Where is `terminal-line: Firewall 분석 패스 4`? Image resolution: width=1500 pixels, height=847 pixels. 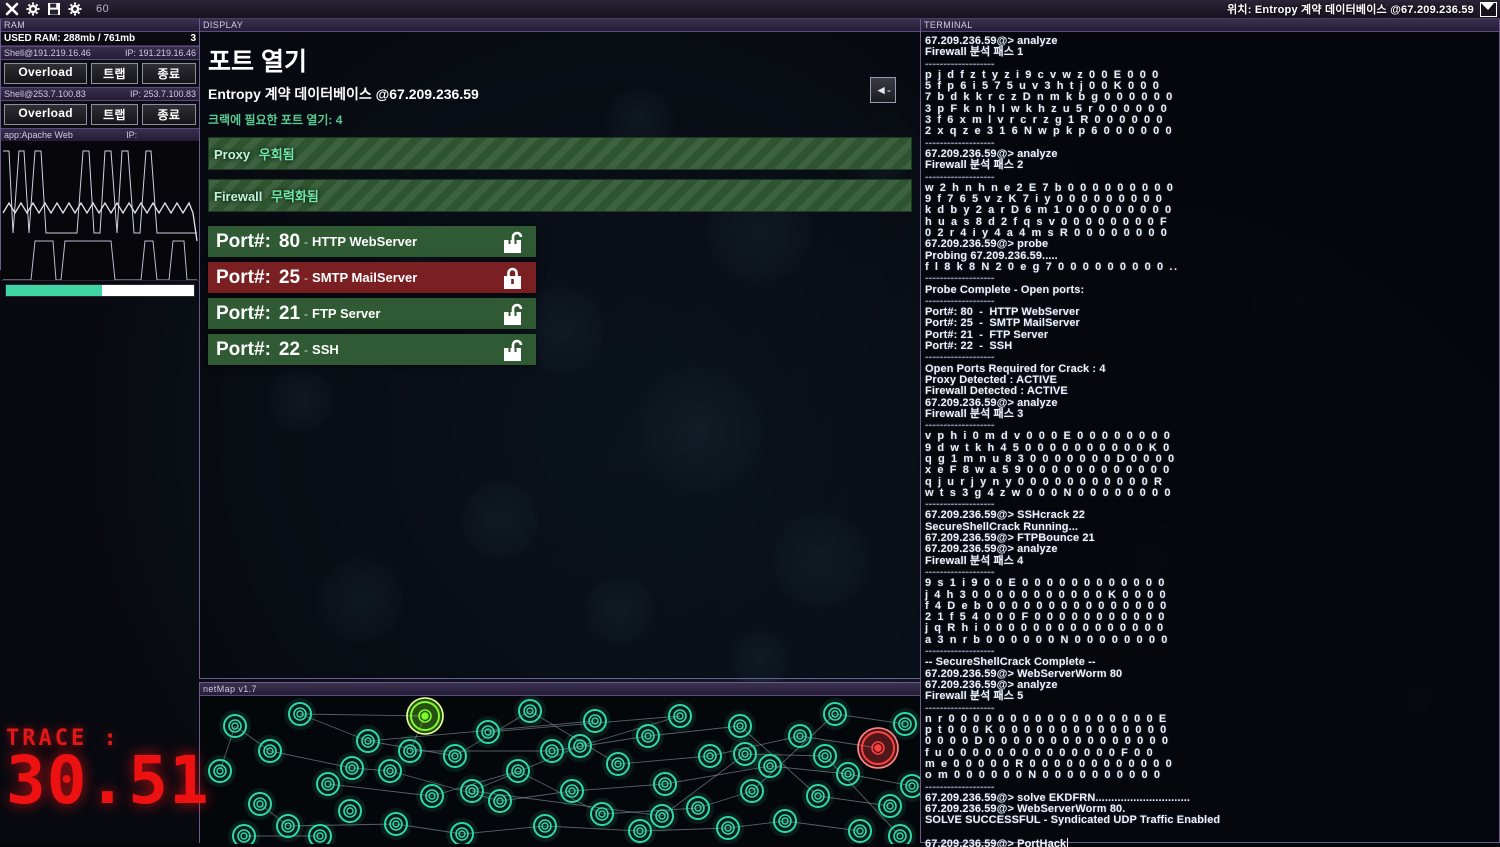
terminal-line: Firewall 분석 패스 4 is located at coordinates (974, 560).